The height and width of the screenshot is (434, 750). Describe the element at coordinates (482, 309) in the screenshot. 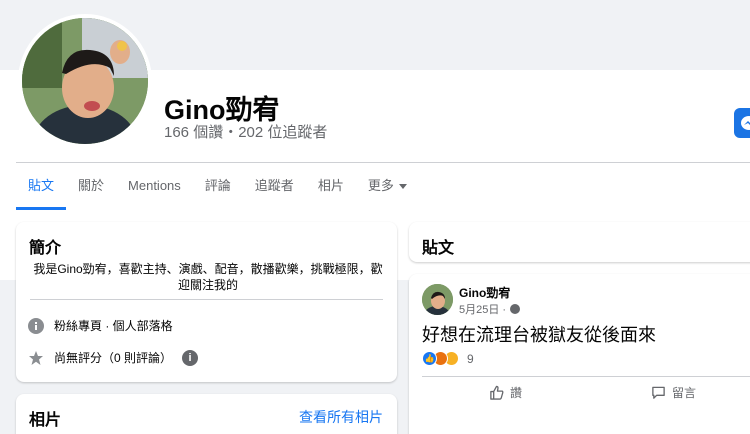

I see `post-date: 5月25日 ·` at that location.